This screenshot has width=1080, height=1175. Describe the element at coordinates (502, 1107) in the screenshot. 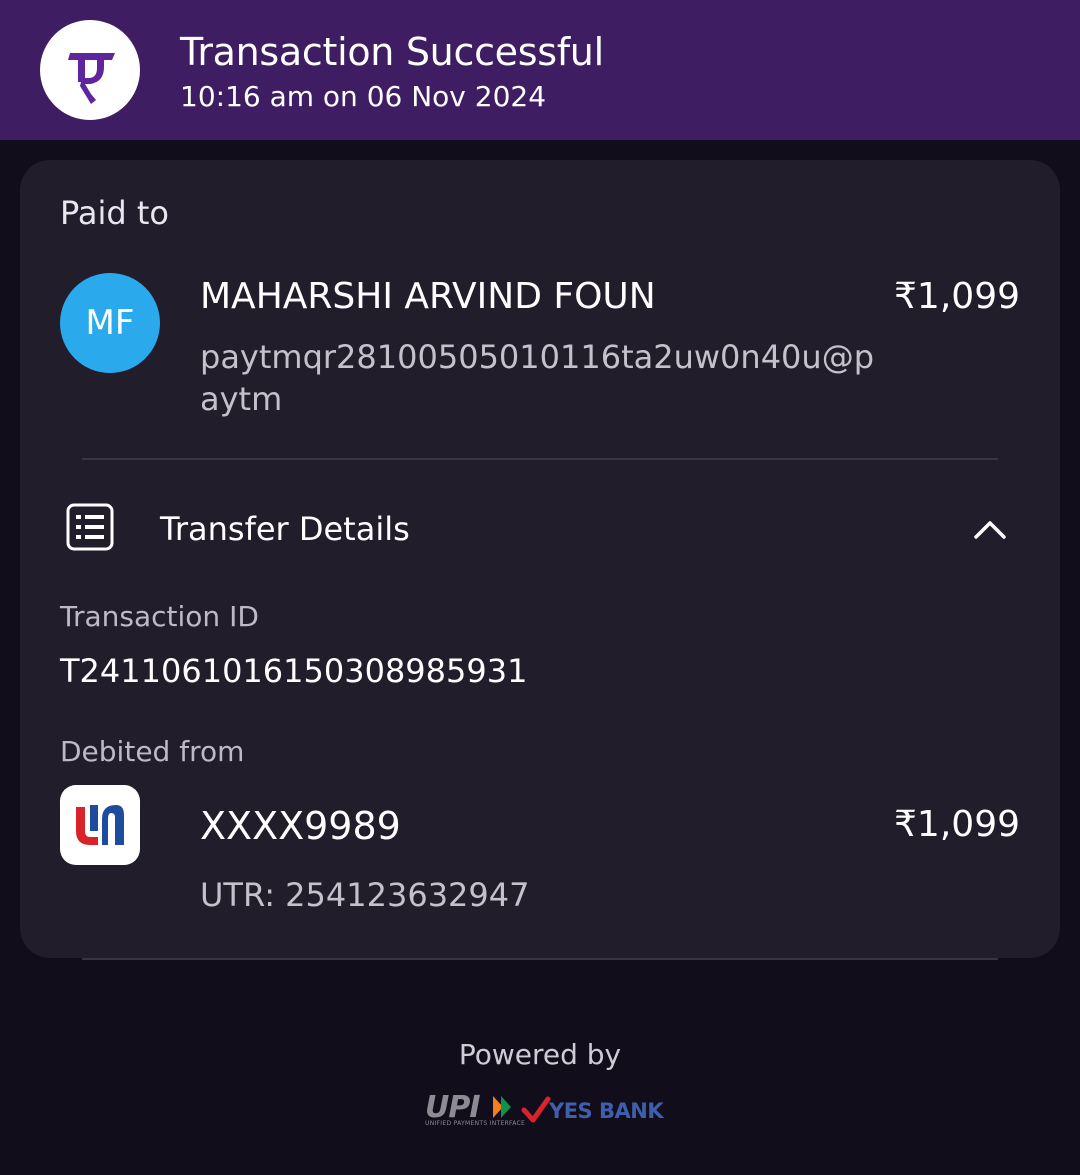

I see `upi-arrow-icon` at that location.